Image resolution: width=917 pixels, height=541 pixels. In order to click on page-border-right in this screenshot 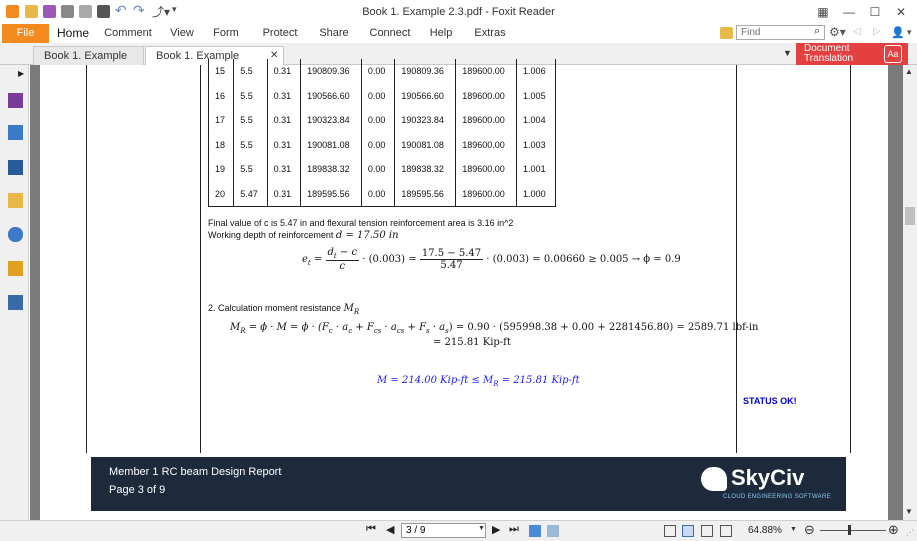, I will do `click(850, 259)`.